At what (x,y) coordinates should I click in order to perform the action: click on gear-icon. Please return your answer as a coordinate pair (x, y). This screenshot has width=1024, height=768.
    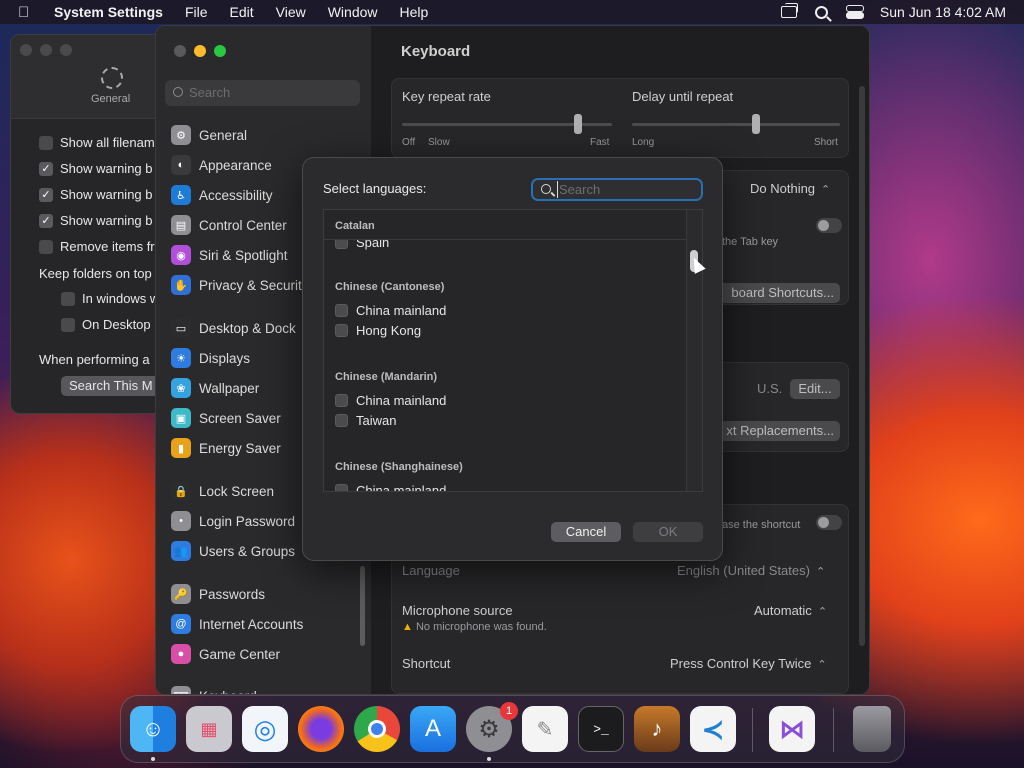
    Looking at the image, I should click on (112, 78).